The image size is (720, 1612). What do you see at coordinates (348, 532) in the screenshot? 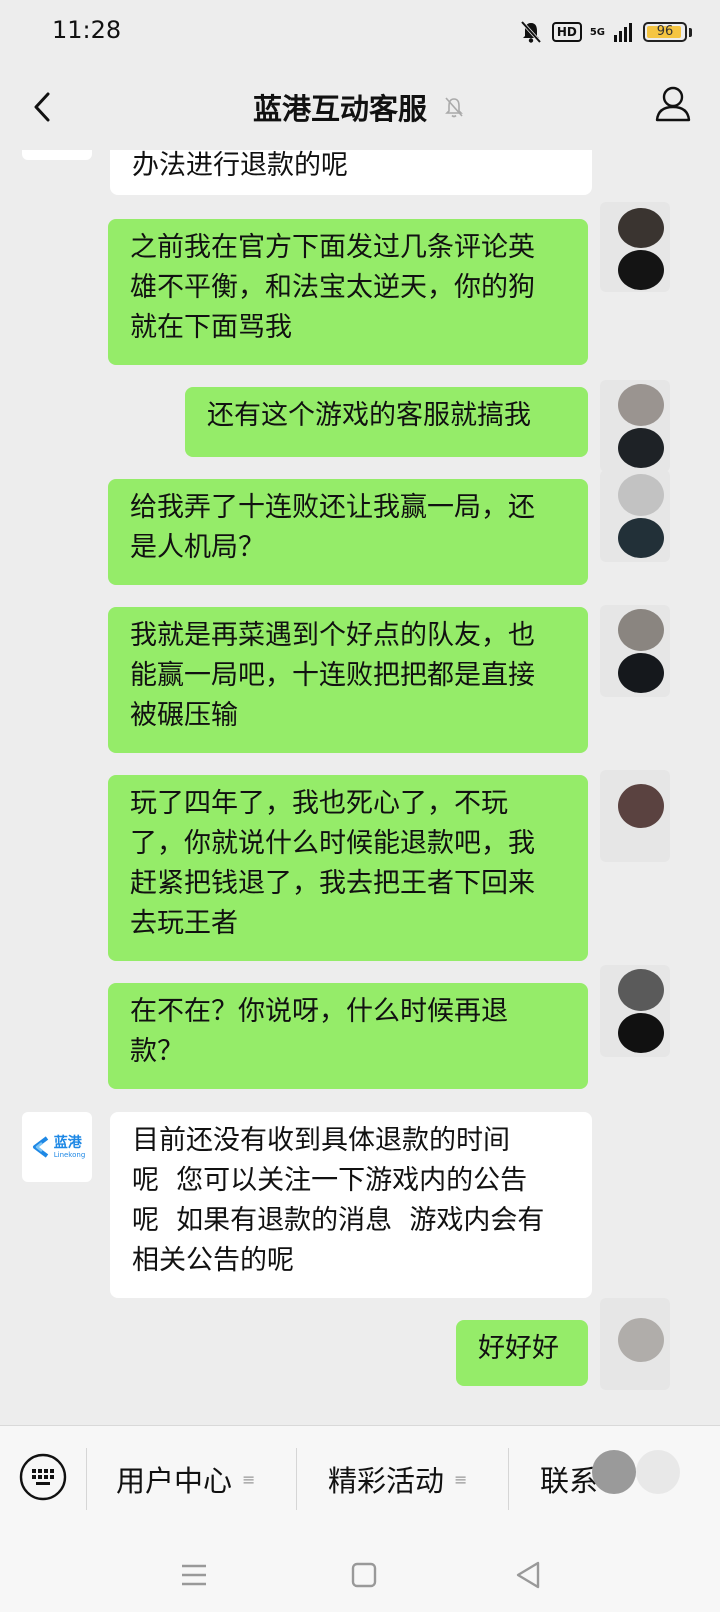
I see `message-bubble: 给我弄了十连败还让我赢一局，还 是人机局？` at bounding box center [348, 532].